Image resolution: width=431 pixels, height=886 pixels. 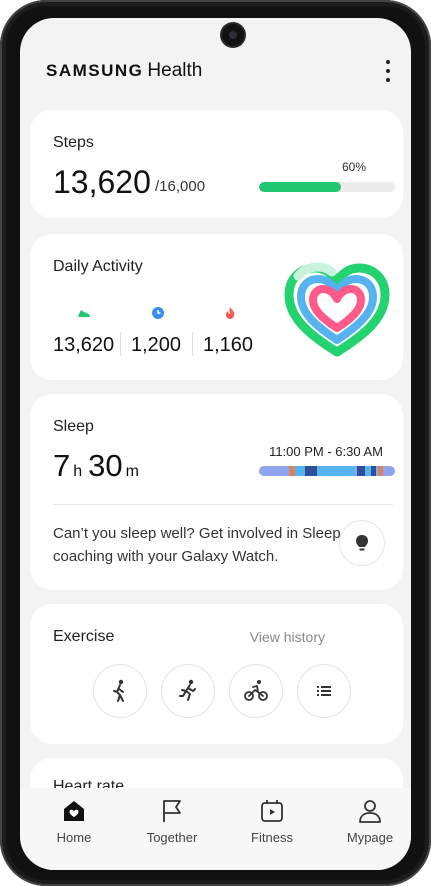 I want to click on daily-calories-value: 1,160, so click(x=228, y=345).